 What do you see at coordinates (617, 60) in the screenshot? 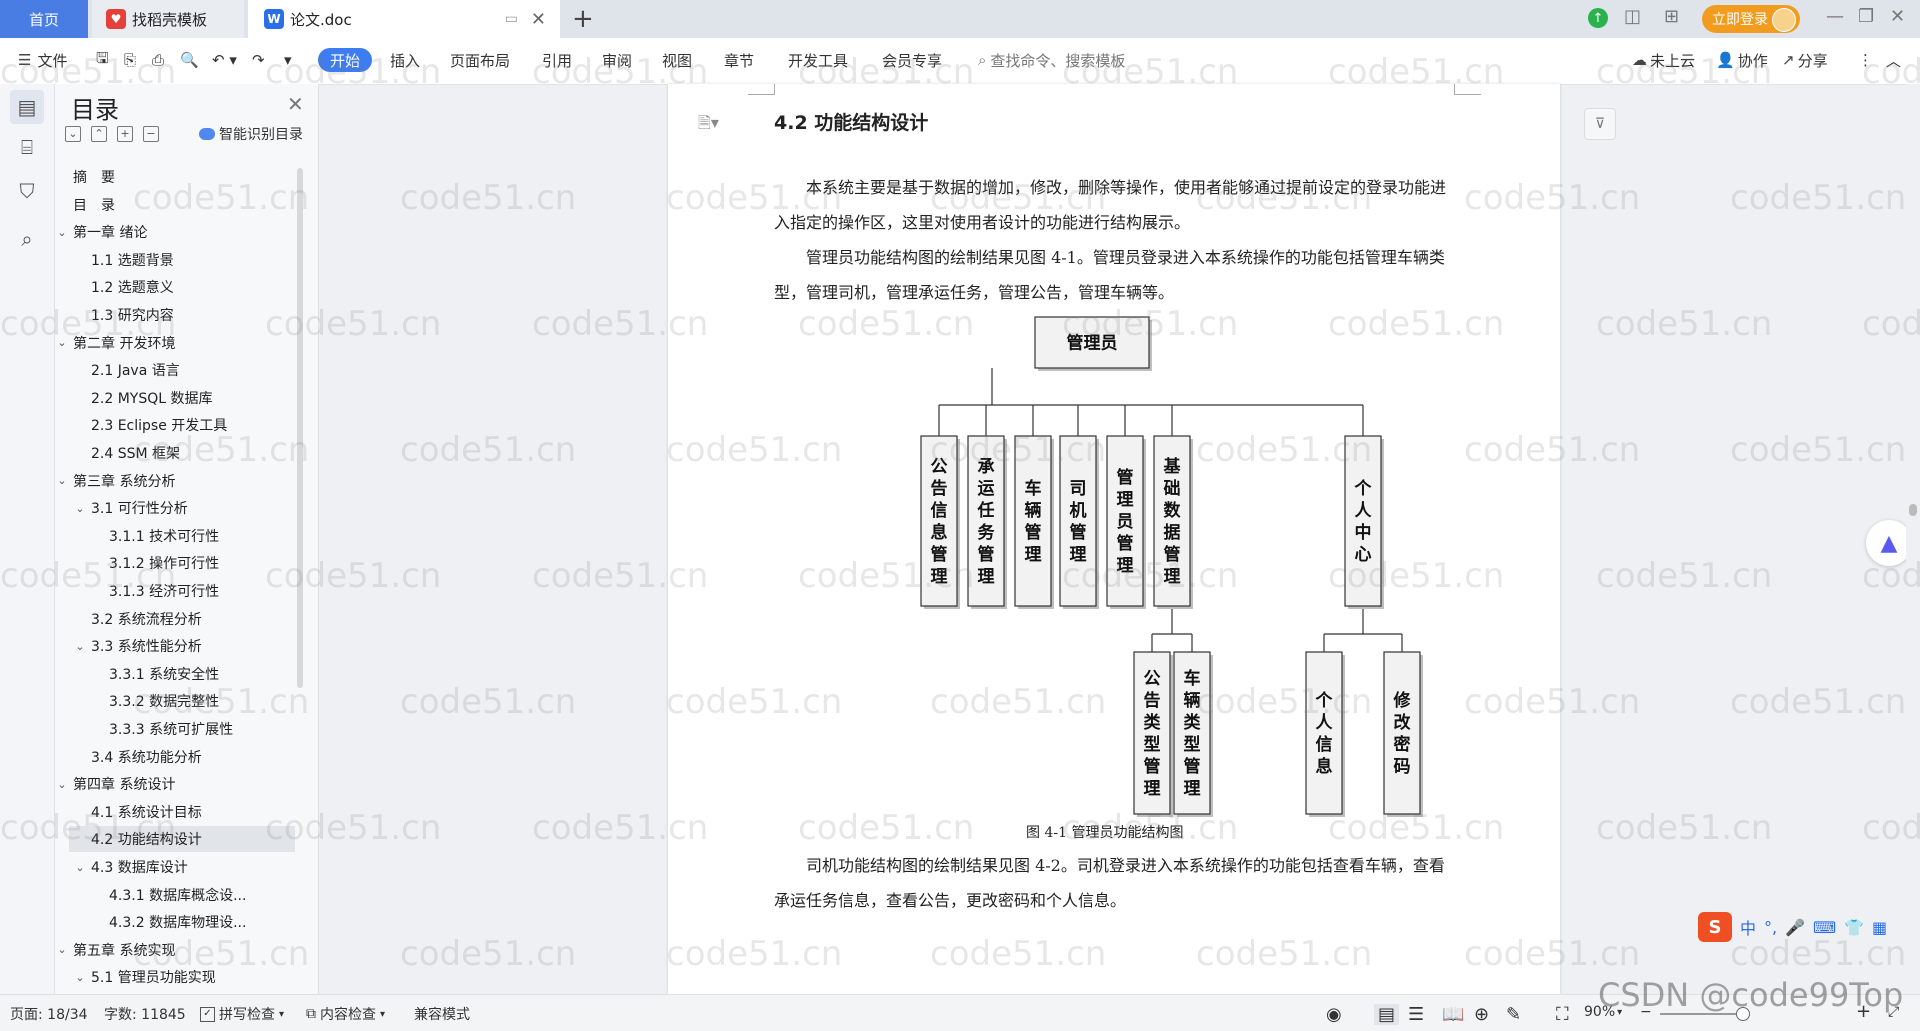
I see `tab-review: 审阅` at bounding box center [617, 60].